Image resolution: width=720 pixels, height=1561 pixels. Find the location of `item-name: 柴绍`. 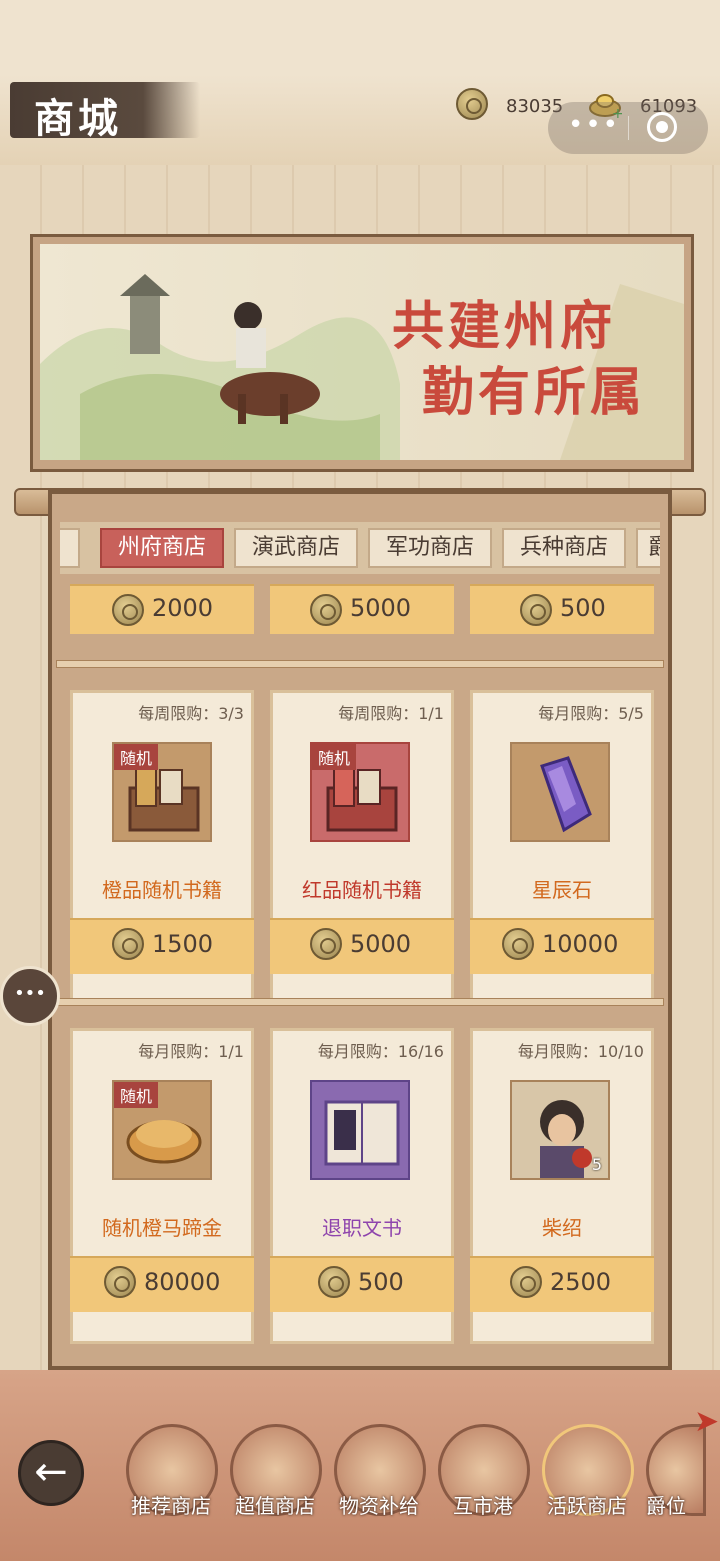

item-name: 柴绍 is located at coordinates (562, 1228).